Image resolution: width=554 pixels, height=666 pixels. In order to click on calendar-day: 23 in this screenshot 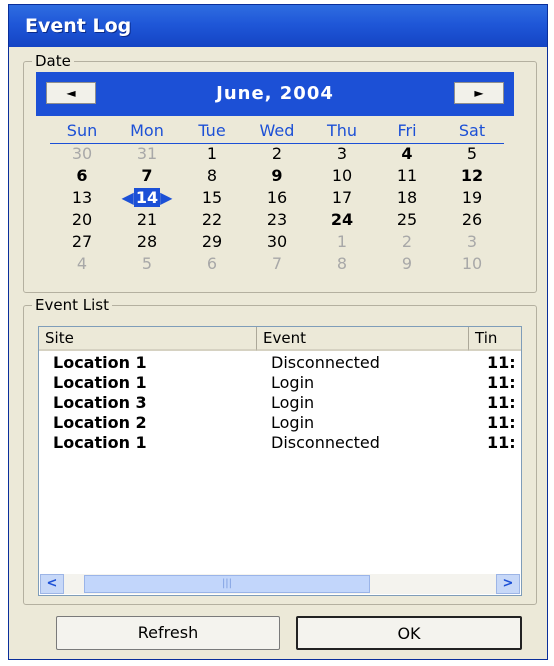, I will do `click(277, 221)`.